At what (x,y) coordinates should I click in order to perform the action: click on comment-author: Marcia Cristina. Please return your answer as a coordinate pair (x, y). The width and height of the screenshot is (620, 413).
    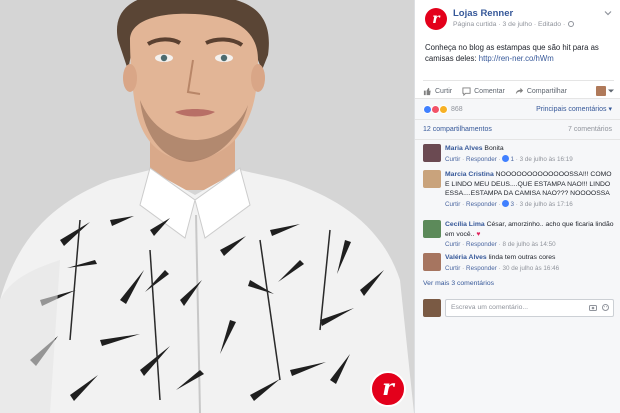
    Looking at the image, I should click on (469, 174).